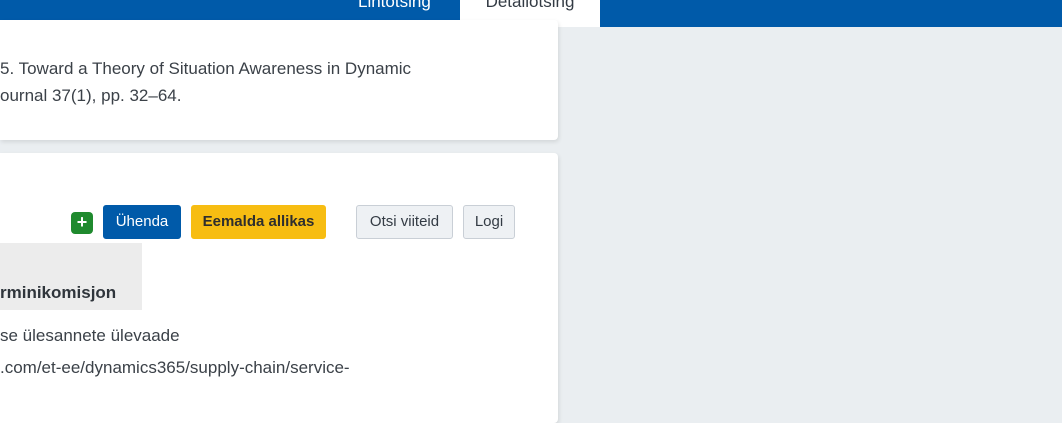 The height and width of the screenshot is (423, 1062). I want to click on source-heading-block: rminikomisjon, so click(71, 276).